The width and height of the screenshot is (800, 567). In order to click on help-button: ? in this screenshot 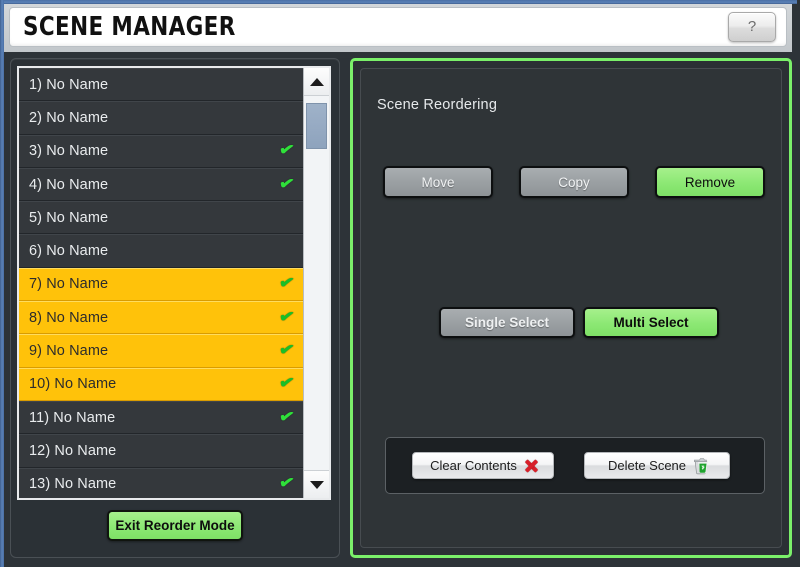, I will do `click(752, 27)`.